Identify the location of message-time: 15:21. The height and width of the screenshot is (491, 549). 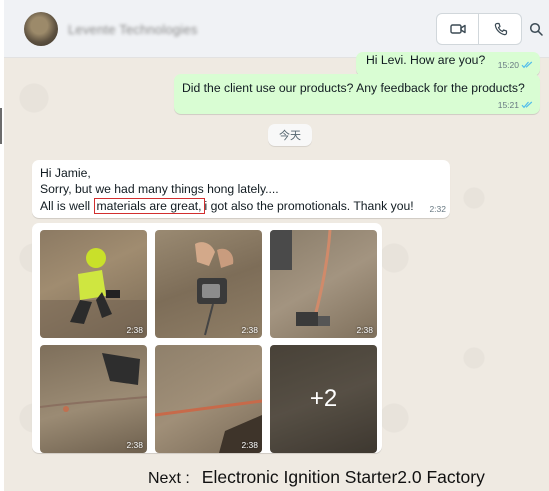
(508, 105).